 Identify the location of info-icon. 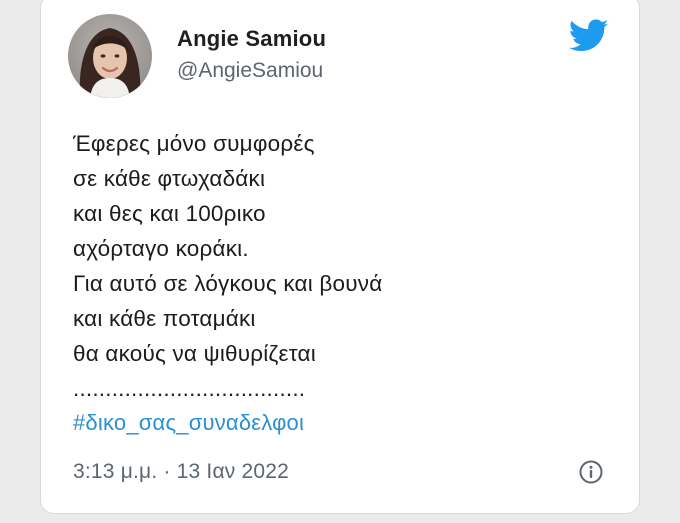
(591, 472).